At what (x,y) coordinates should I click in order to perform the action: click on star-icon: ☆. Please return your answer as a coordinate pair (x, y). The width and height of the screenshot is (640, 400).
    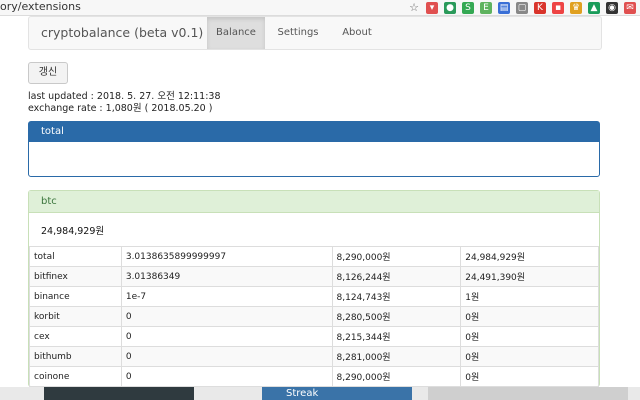
    Looking at the image, I should click on (414, 7).